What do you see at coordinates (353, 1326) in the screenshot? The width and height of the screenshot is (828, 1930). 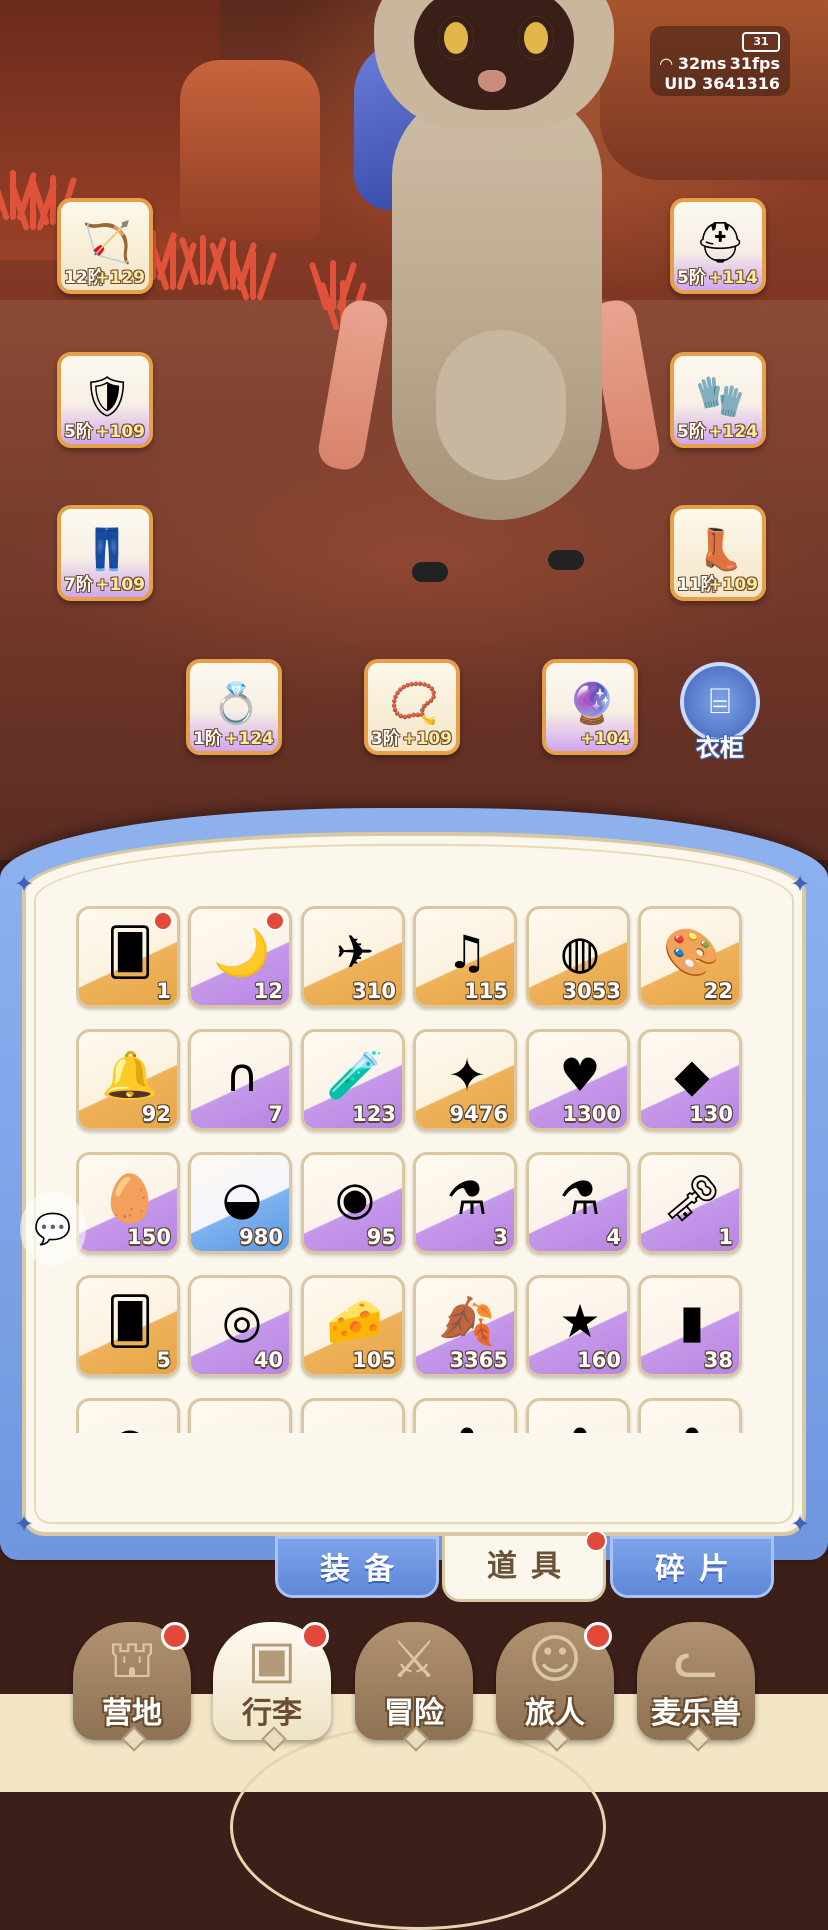 I see `inventory-item: 🧀 105` at bounding box center [353, 1326].